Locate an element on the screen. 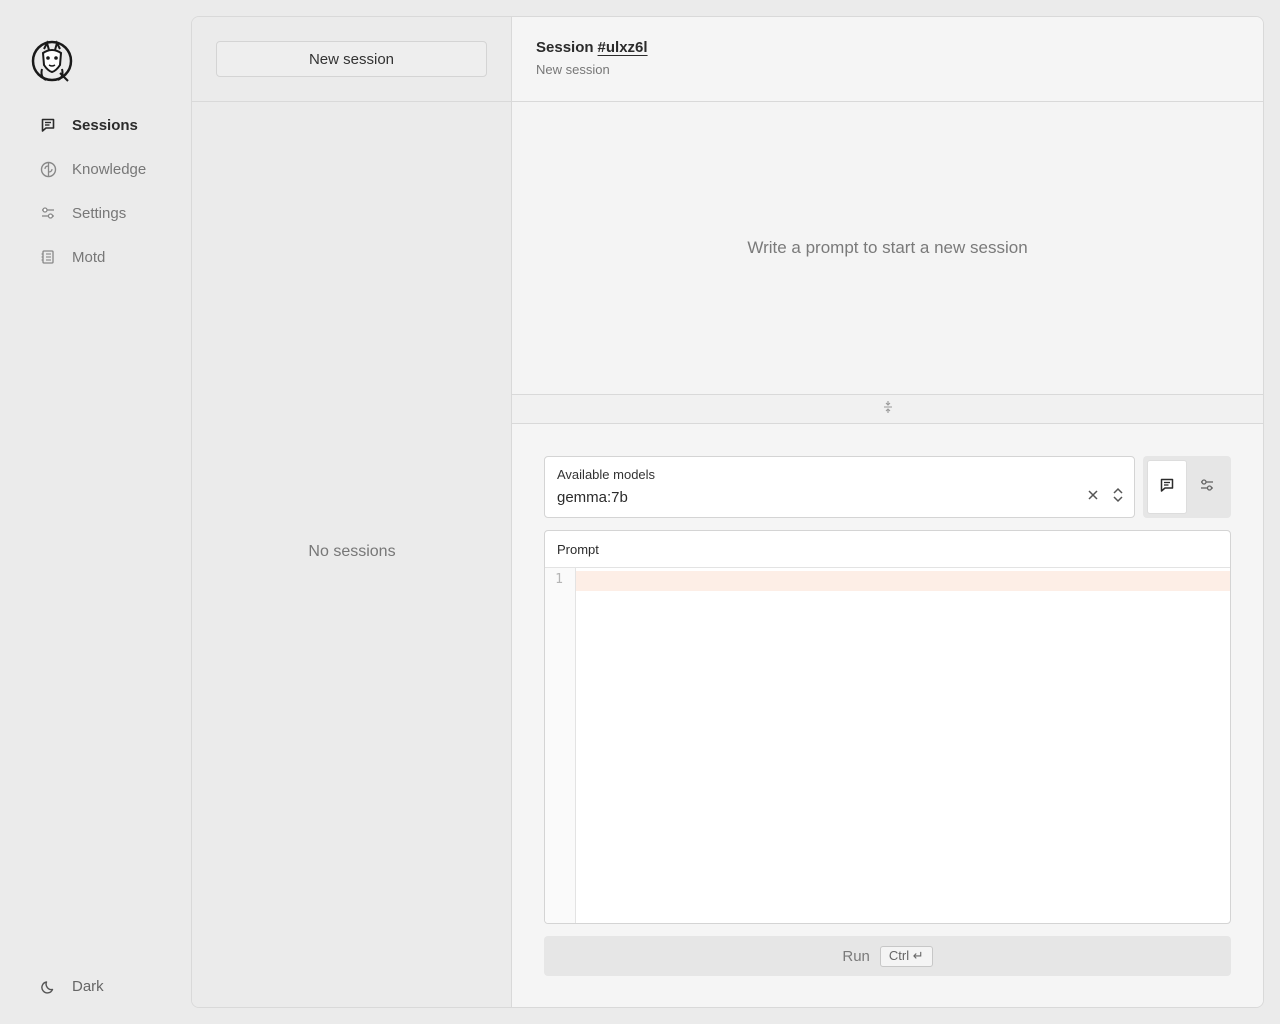 This screenshot has height=1024, width=1280. line-number: 1 is located at coordinates (559, 579).